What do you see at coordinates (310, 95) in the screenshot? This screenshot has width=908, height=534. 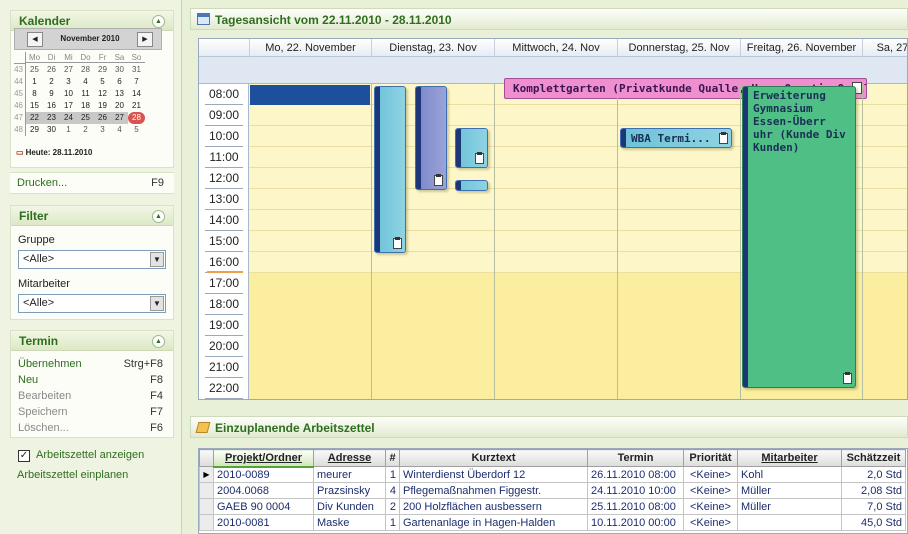 I see `selected-timeslot` at bounding box center [310, 95].